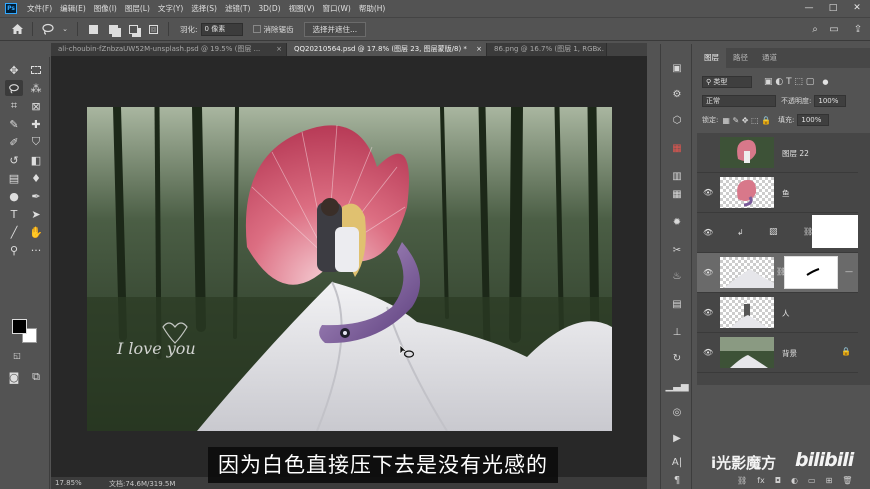  Describe the element at coordinates (789, 82) in the screenshot. I see `filter-icons: ▣ ◐ T ⬚ ▢` at that location.